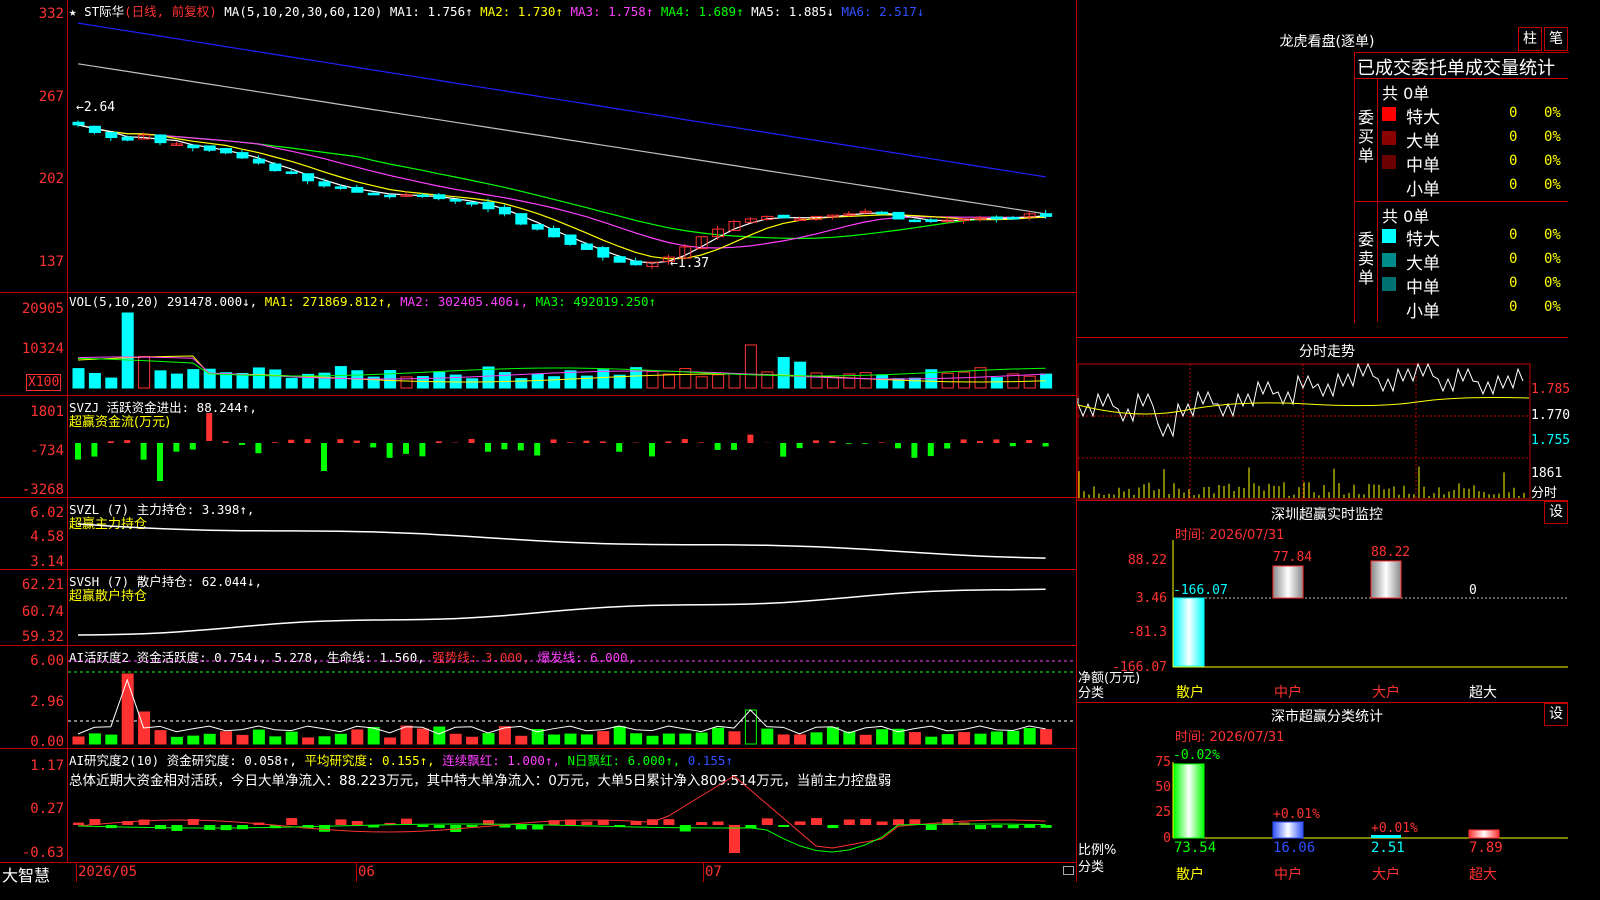 Image resolution: width=1600 pixels, height=900 pixels. What do you see at coordinates (1288, 830) in the screenshot?
I see `class-bar-mid` at bounding box center [1288, 830].